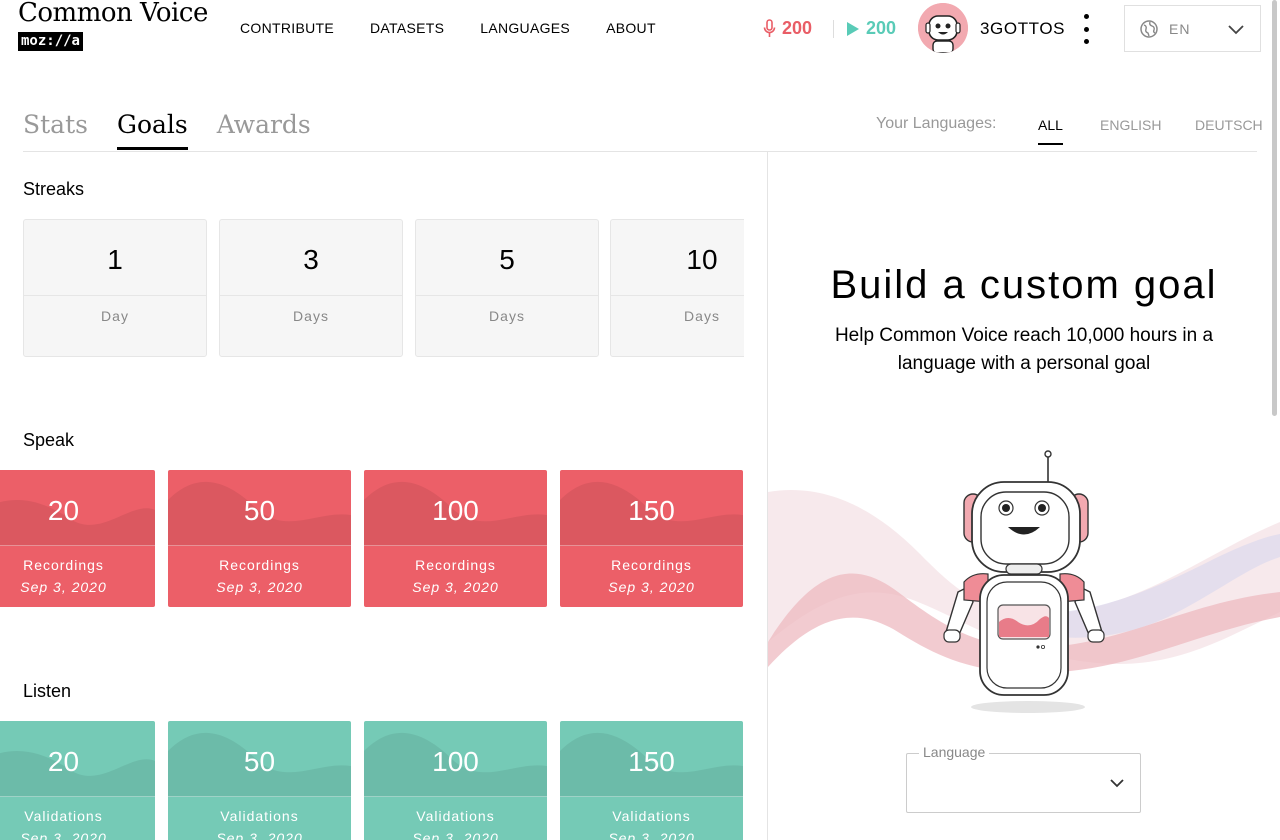 Image resolution: width=1280 pixels, height=840 pixels. What do you see at coordinates (631, 28) in the screenshot?
I see `nav-about: ABOUT` at bounding box center [631, 28].